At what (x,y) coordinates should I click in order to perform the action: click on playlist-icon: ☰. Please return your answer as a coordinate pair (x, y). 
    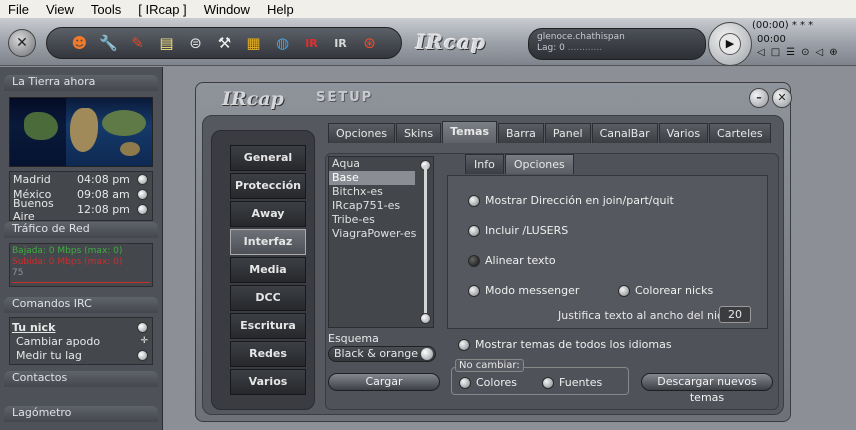
    Looking at the image, I should click on (790, 52).